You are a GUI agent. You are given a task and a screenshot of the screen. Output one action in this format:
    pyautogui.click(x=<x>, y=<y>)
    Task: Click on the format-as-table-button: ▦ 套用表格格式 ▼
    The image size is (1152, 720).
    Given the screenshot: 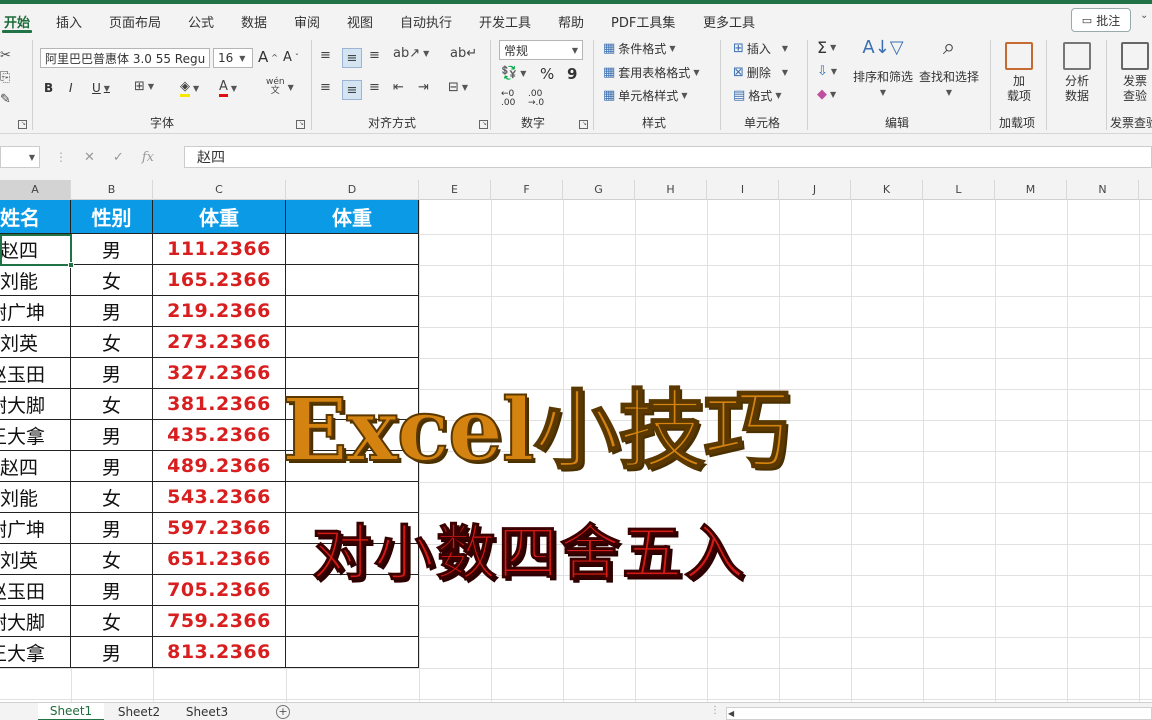 What is the action you would take?
    pyautogui.click(x=651, y=72)
    